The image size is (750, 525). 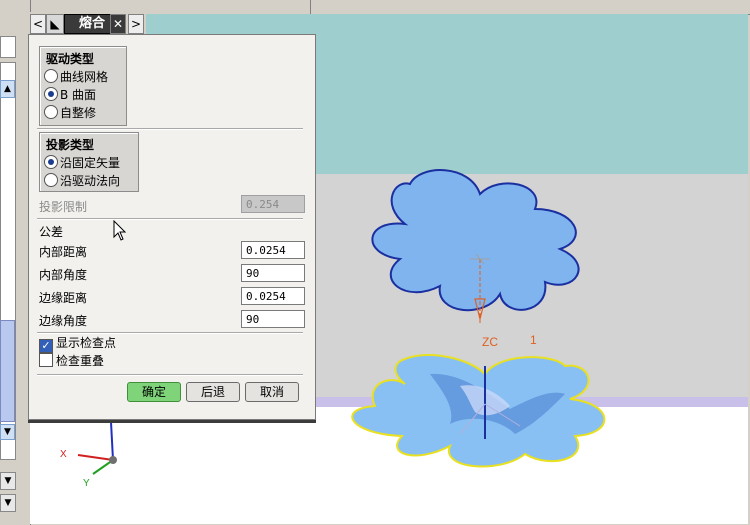 What do you see at coordinates (86, 483) in the screenshot?
I see `triad-y-label: Y` at bounding box center [86, 483].